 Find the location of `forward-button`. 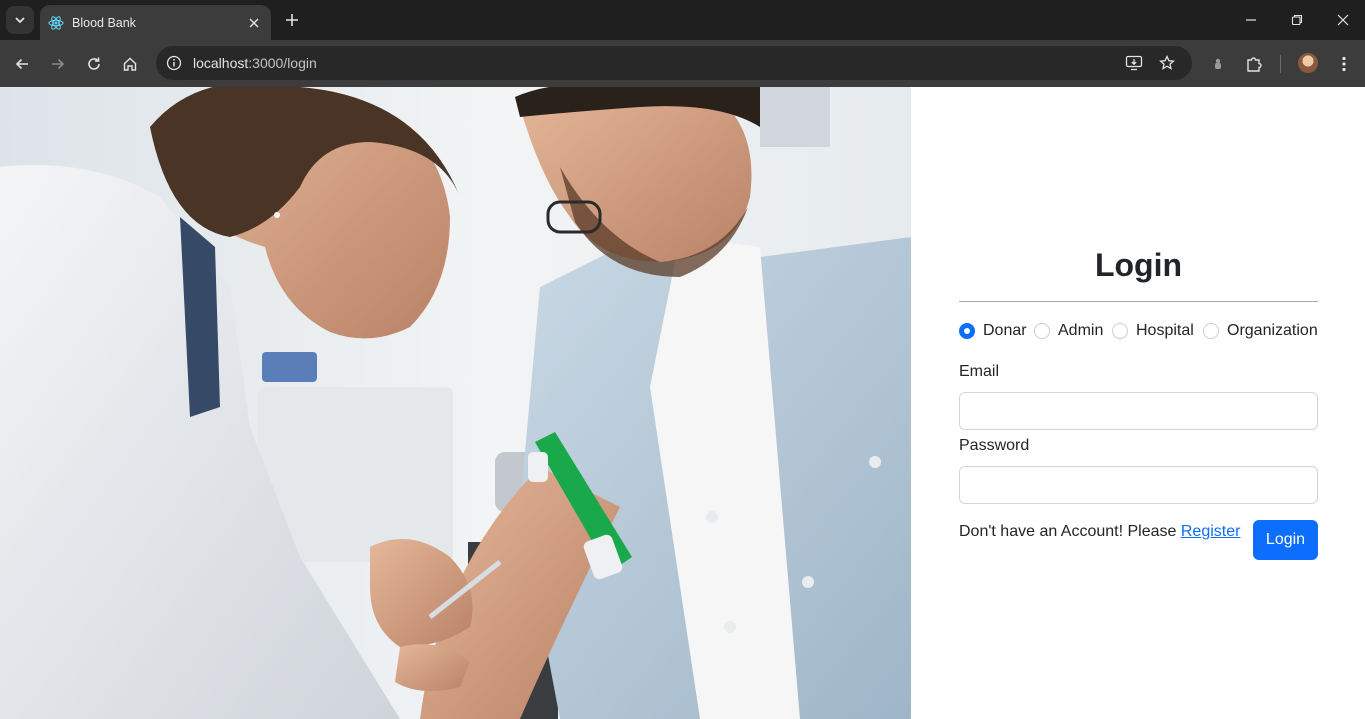

forward-button is located at coordinates (58, 64).